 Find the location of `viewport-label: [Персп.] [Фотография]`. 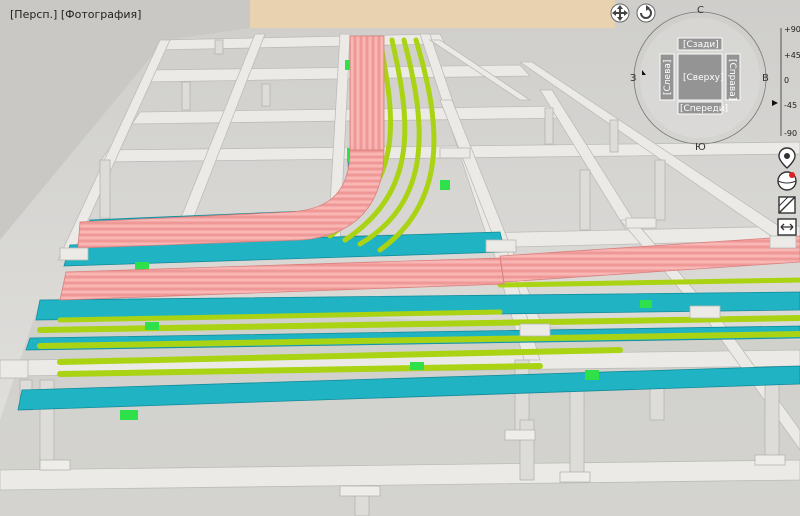

viewport-label: [Персп.] [Фотография] is located at coordinates (75, 14).